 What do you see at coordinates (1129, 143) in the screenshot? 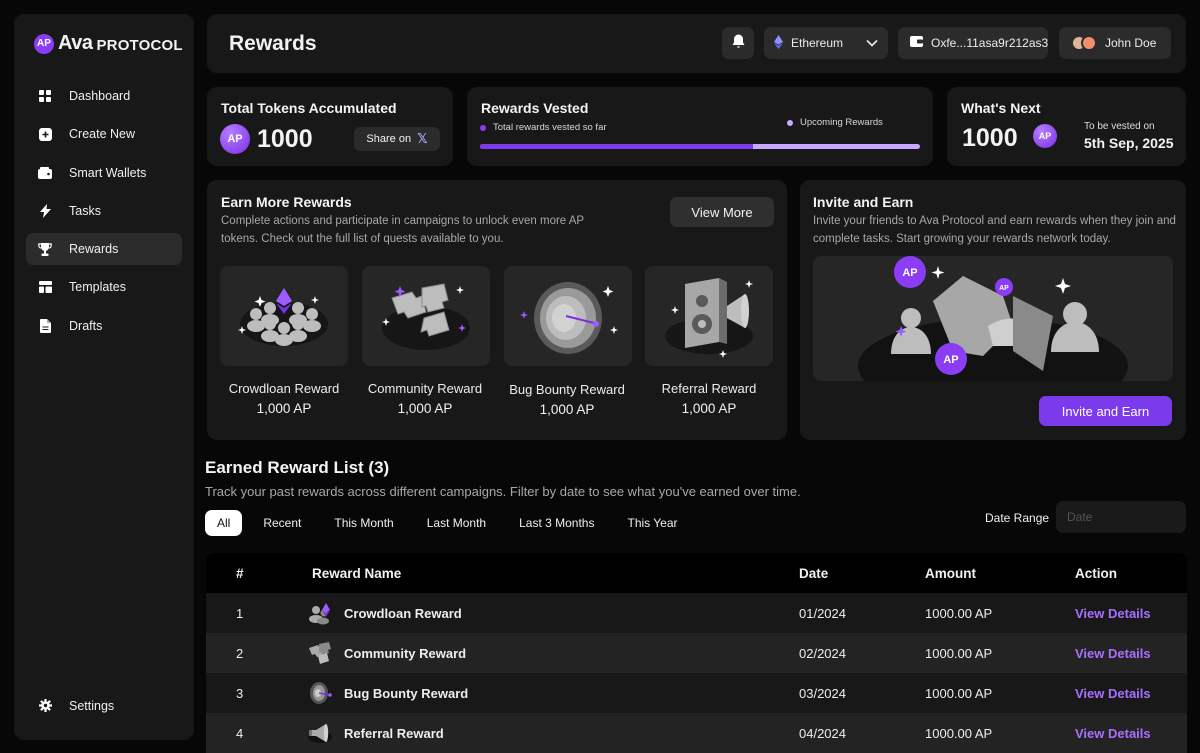
I see `vest-date: 5th Sep, 2025` at bounding box center [1129, 143].